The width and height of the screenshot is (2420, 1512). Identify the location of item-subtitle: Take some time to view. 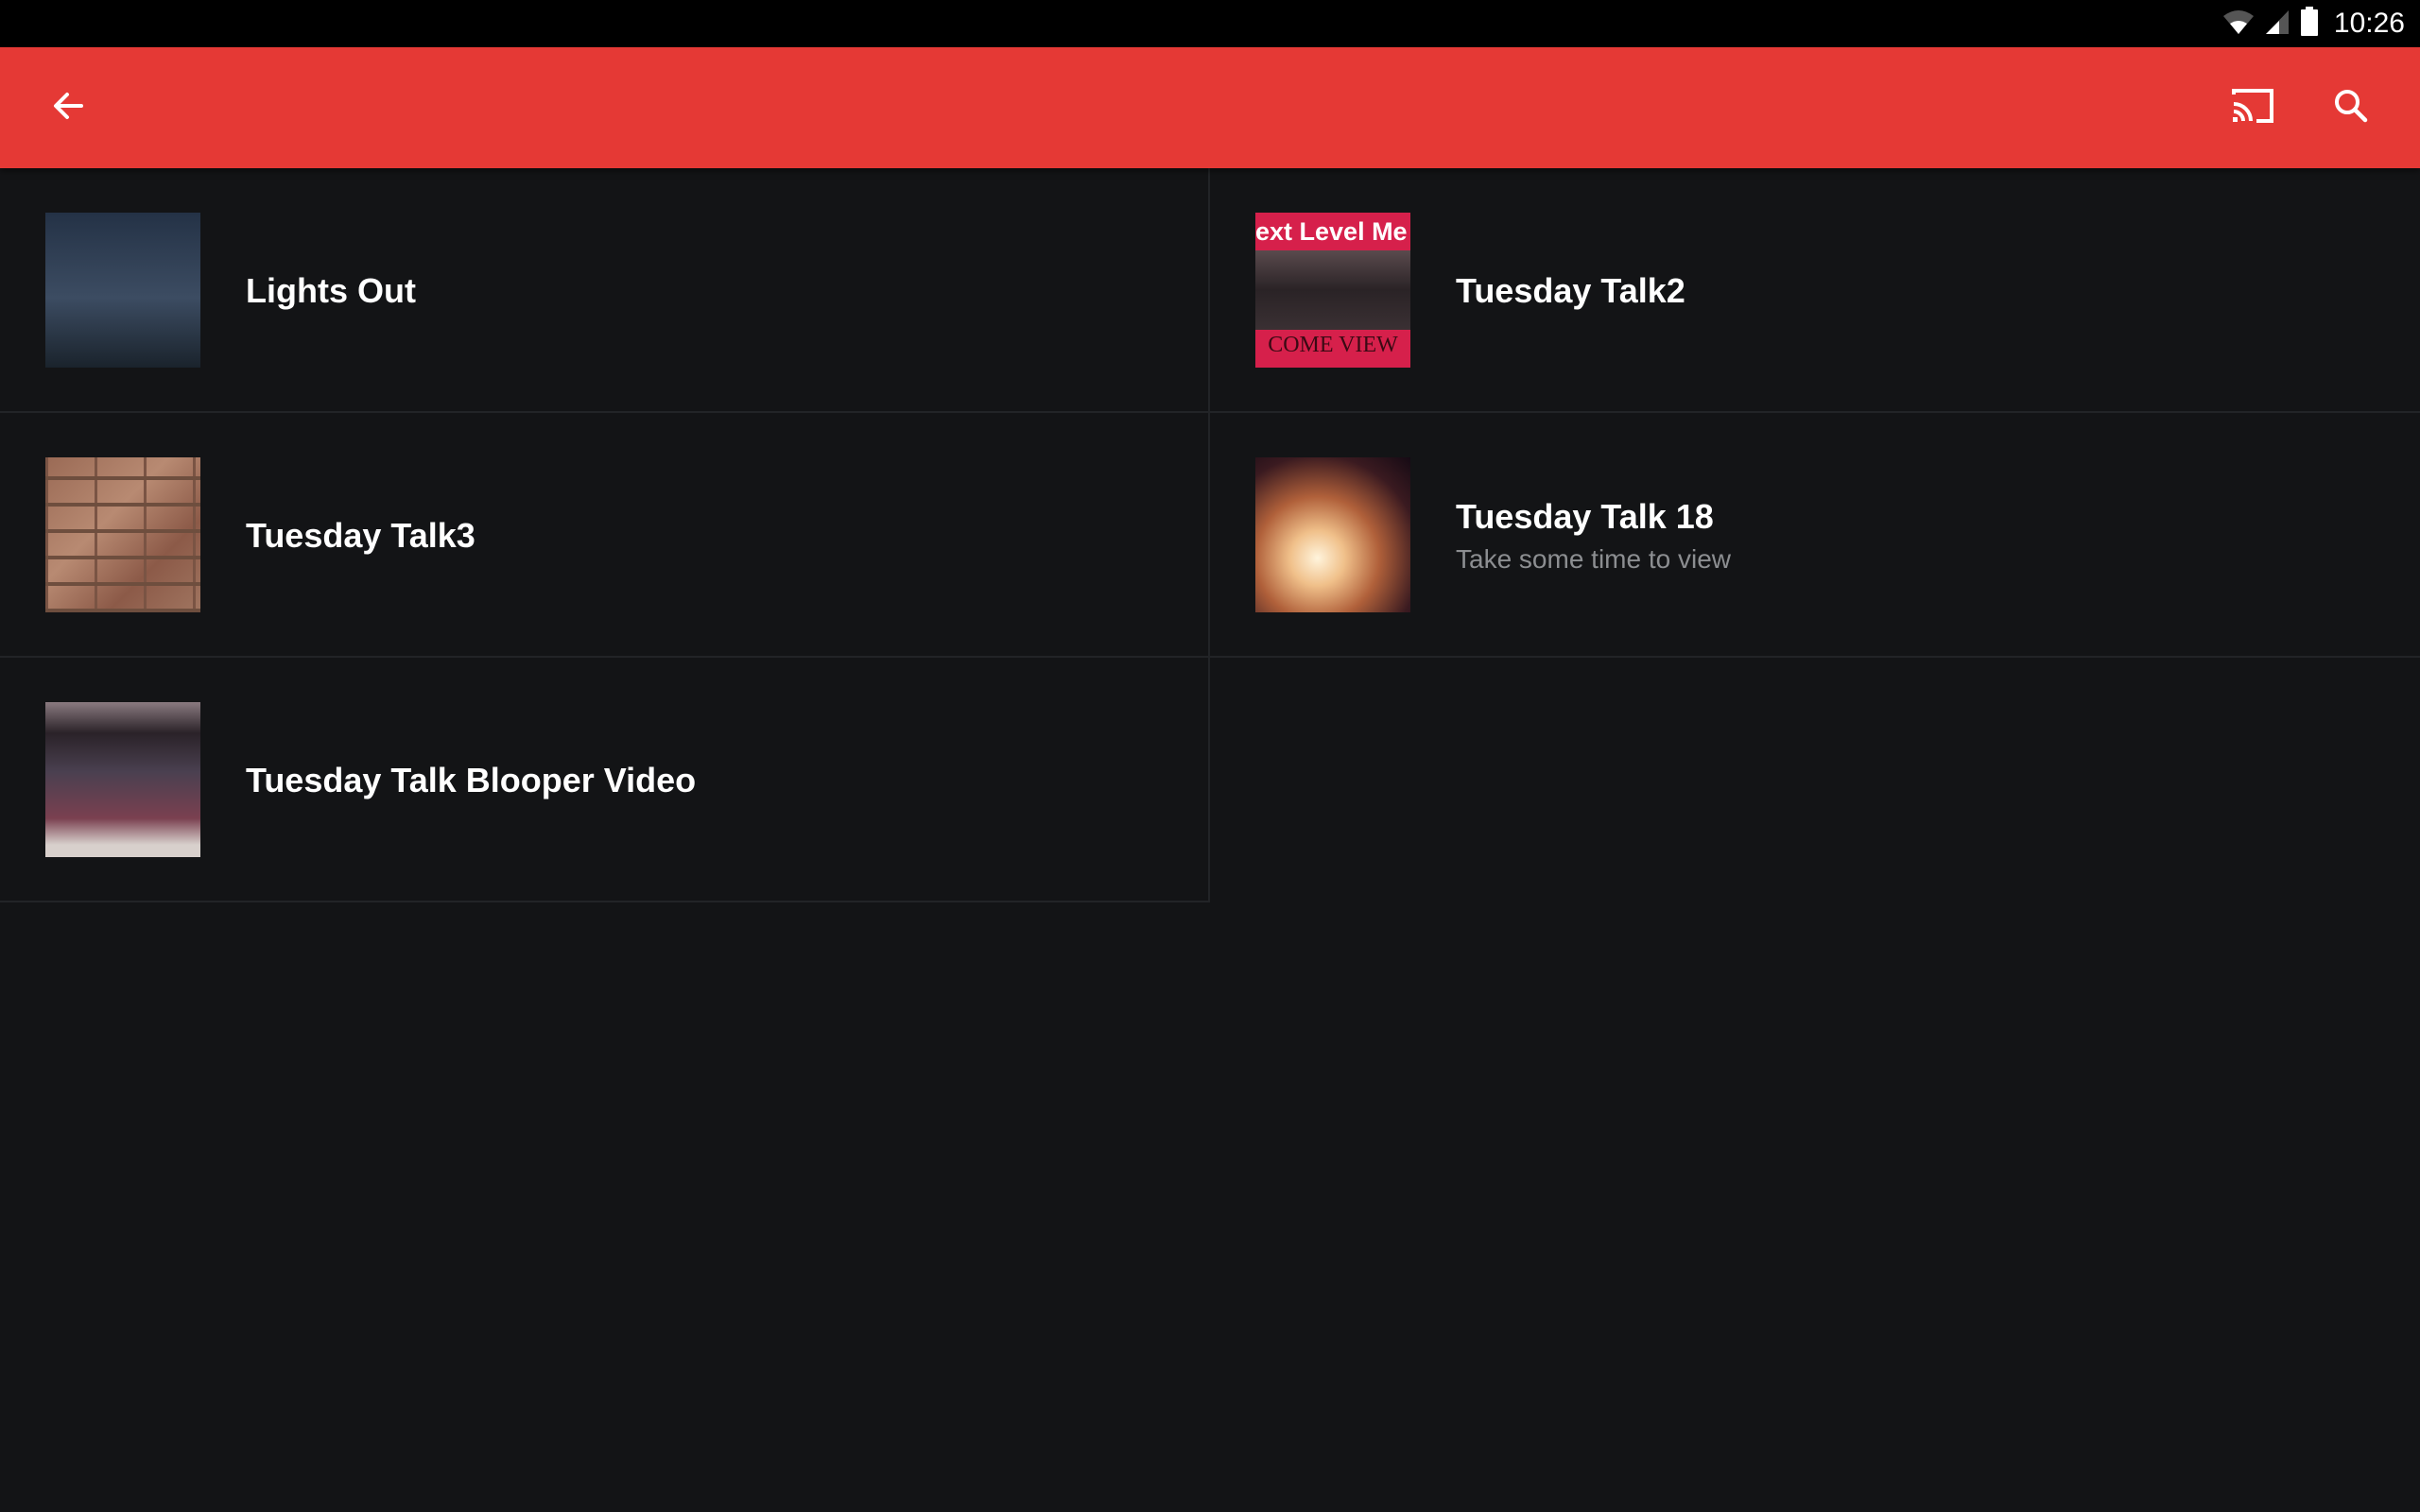
(1594, 558).